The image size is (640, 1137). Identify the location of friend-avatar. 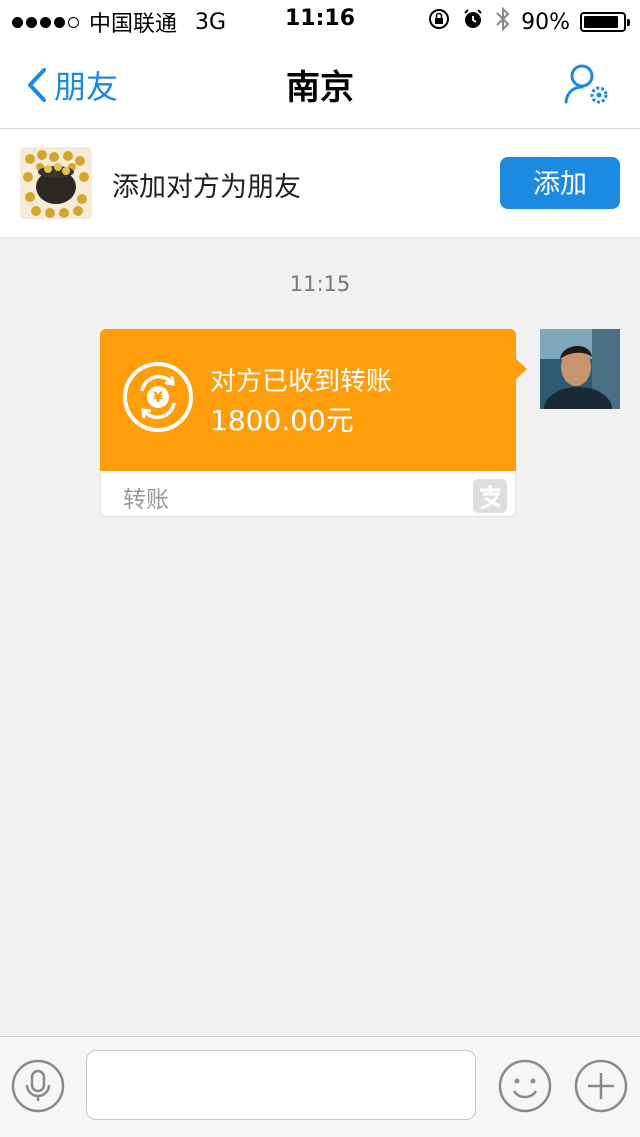
(56, 183).